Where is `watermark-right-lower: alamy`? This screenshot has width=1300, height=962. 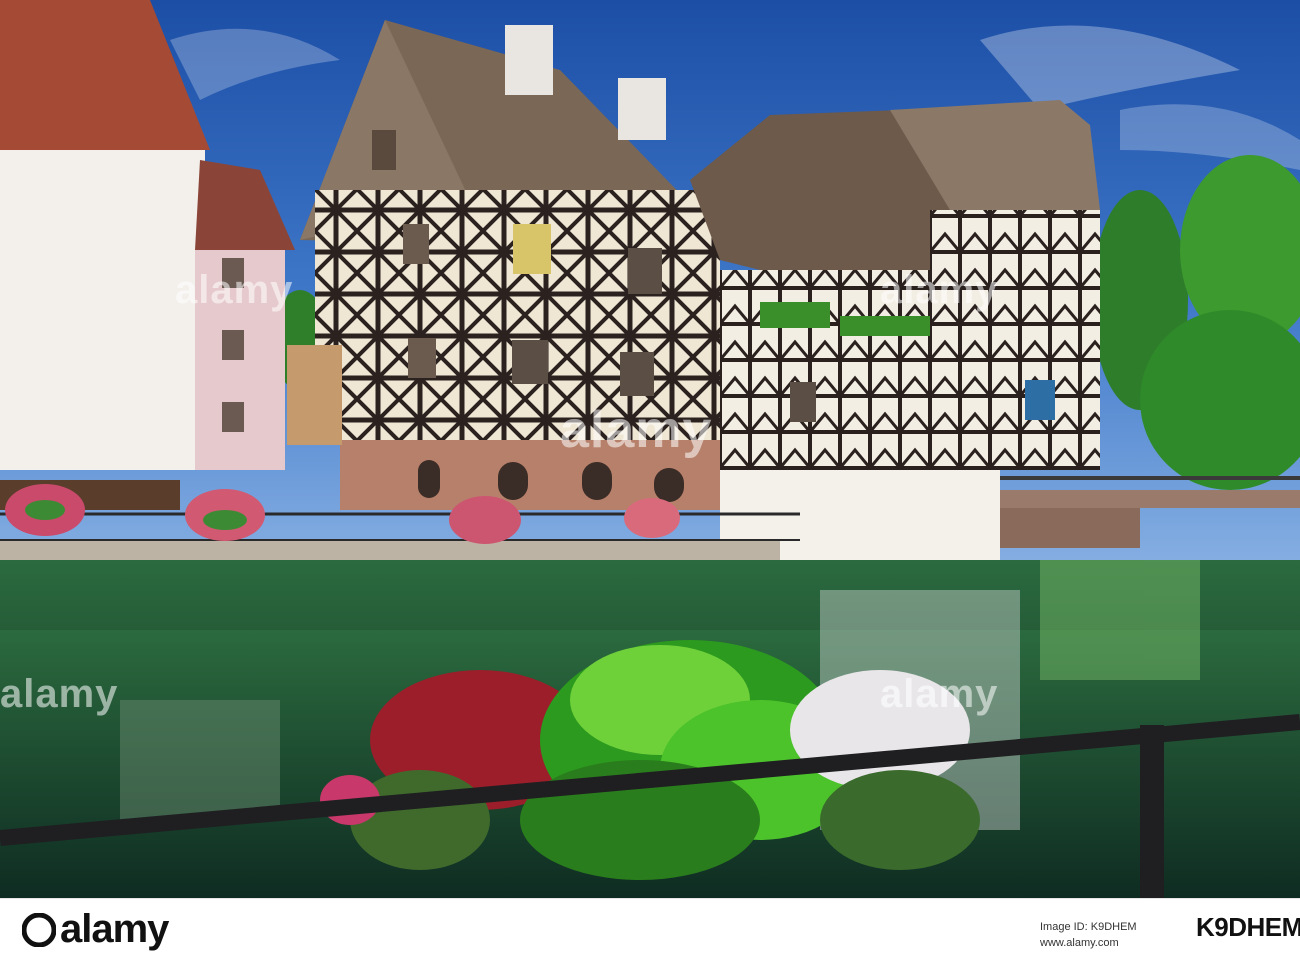 watermark-right-lower: alamy is located at coordinates (939, 694).